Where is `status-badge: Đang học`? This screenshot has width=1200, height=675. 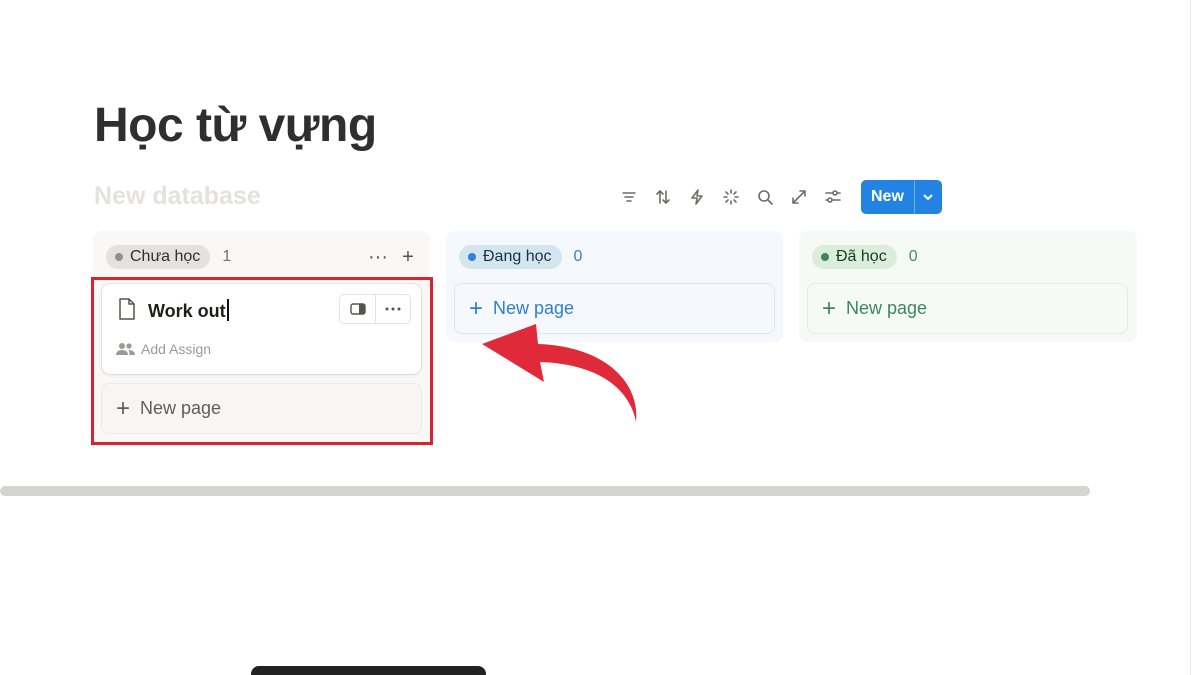
status-badge: Đang học is located at coordinates (510, 257).